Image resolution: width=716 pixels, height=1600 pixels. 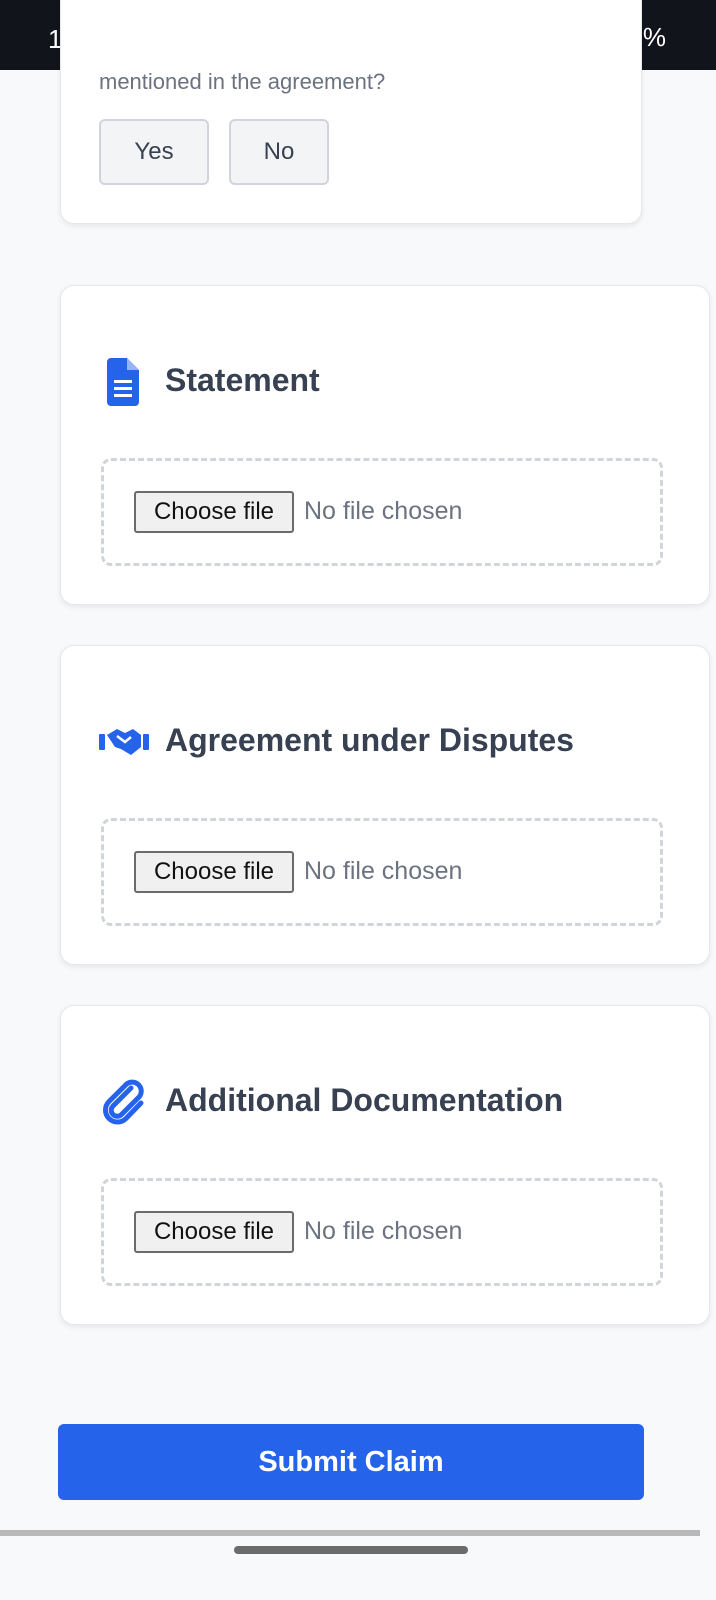 What do you see at coordinates (154, 152) in the screenshot?
I see `yes-button: Yes` at bounding box center [154, 152].